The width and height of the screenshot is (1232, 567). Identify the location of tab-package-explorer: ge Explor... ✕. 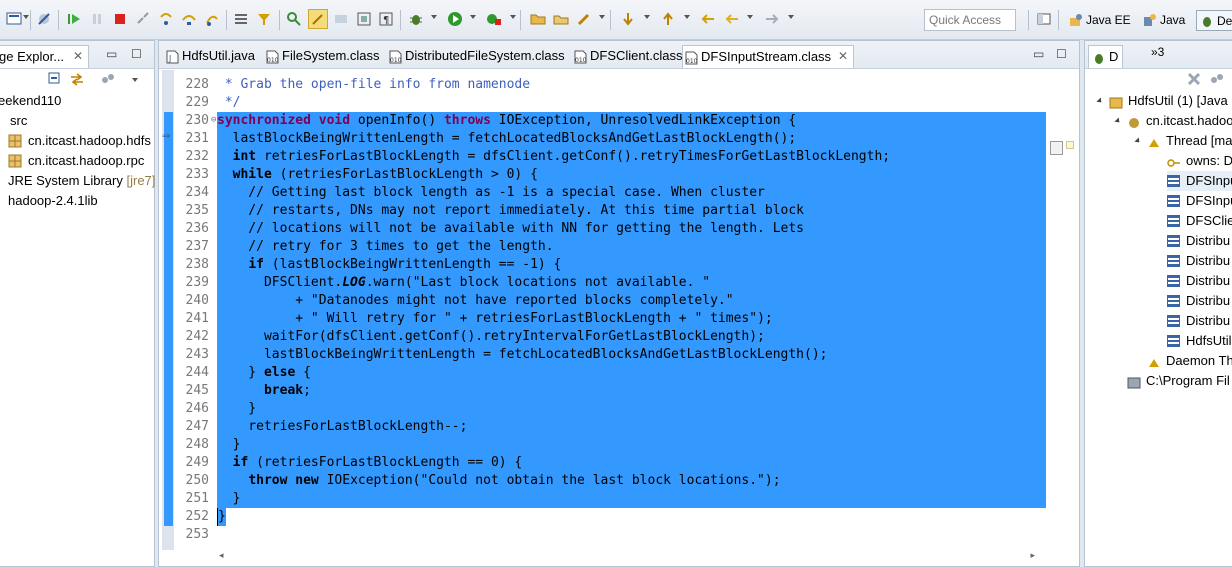
(45, 56).